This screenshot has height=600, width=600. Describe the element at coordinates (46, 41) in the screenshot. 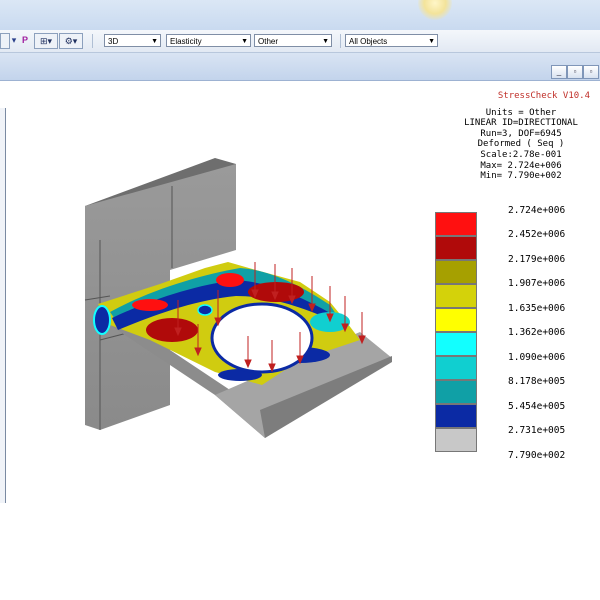

I see `tool-icon: ⊞▾` at that location.